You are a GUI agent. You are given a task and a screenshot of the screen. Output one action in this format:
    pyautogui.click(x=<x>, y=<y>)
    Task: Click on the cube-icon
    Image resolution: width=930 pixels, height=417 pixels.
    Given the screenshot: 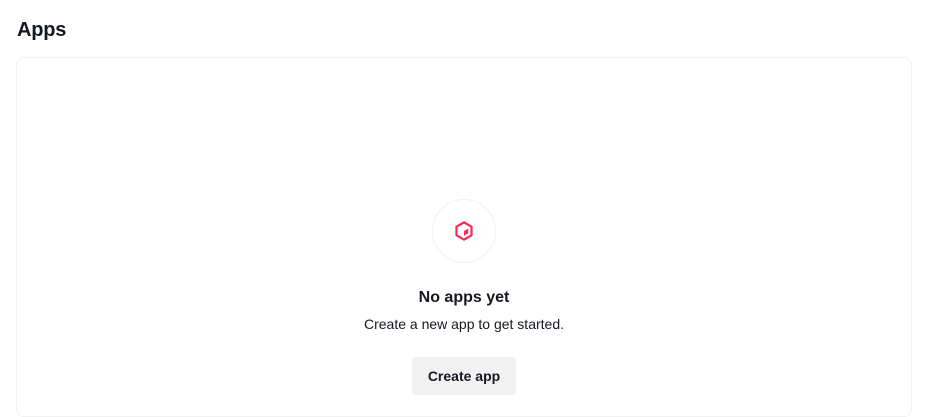 What is the action you would take?
    pyautogui.click(x=464, y=231)
    